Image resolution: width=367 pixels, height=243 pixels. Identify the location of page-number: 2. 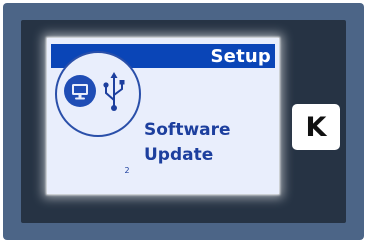
(127, 170).